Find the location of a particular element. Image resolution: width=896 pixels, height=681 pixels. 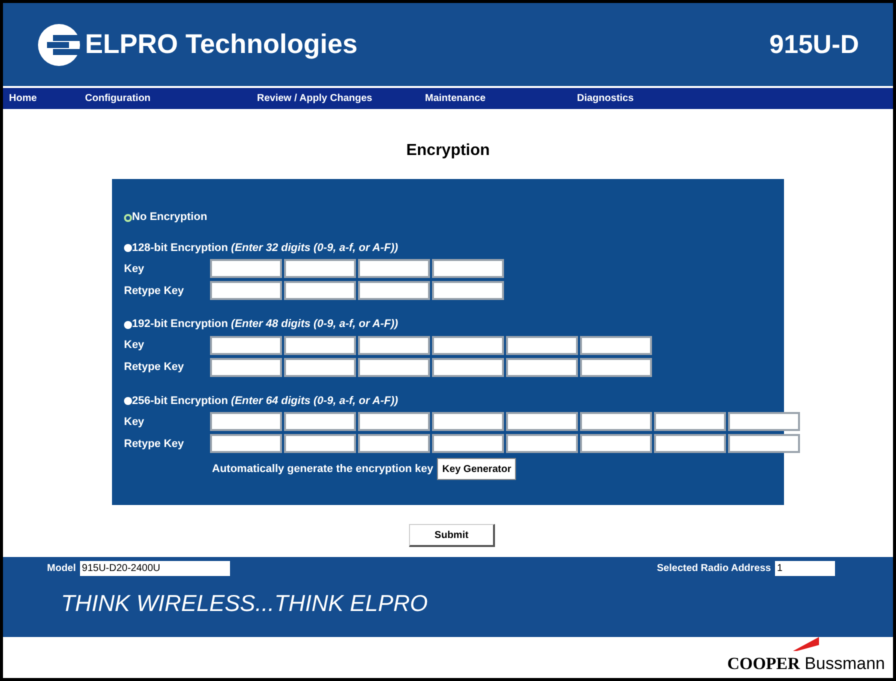

generator-text: Automatically generate the encryption key is located at coordinates (323, 470).